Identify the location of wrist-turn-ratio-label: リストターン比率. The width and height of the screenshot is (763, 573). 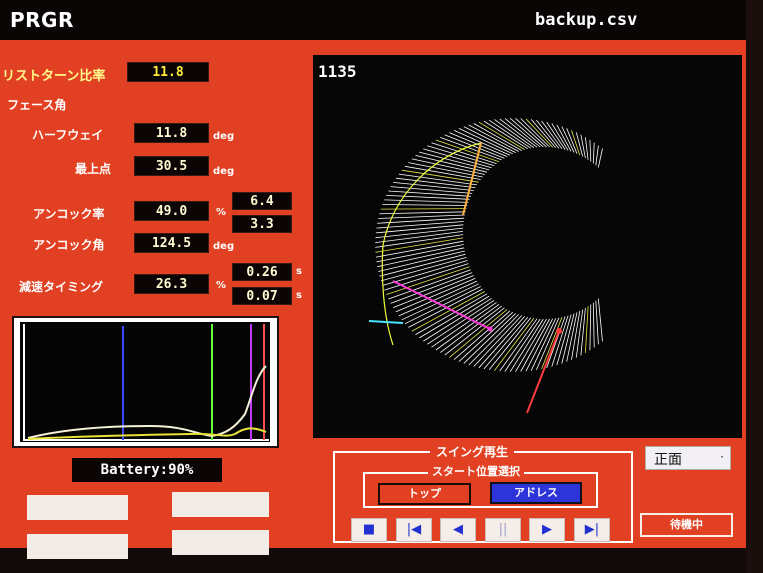
(54, 76).